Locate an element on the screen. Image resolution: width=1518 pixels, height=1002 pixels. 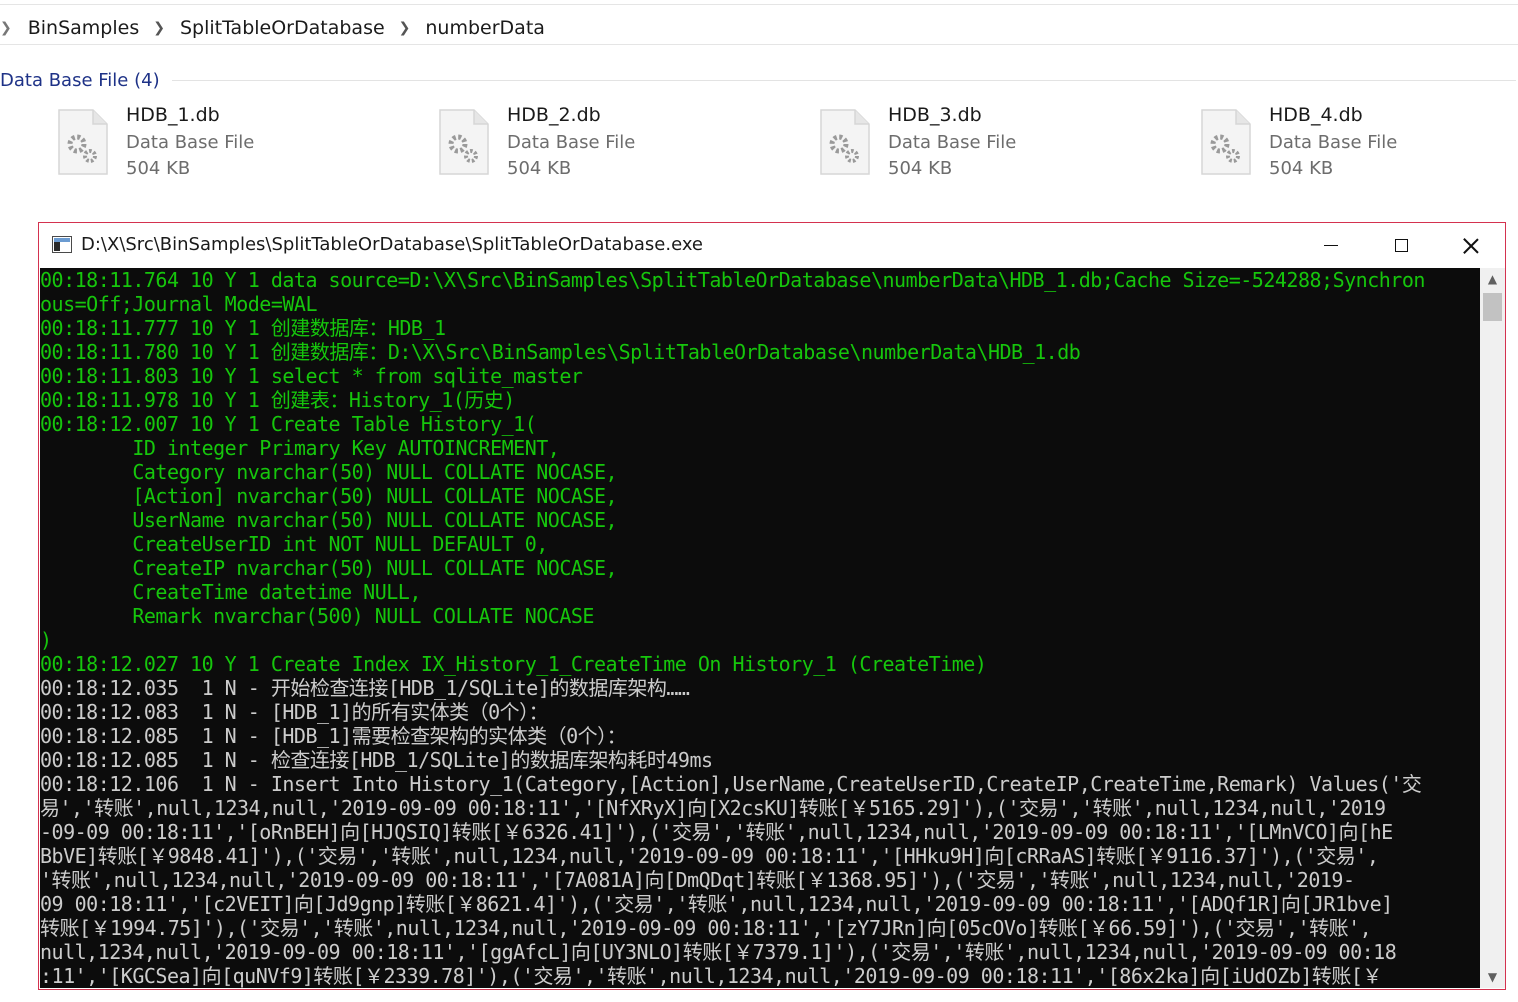
minimize-icon is located at coordinates (1331, 245).